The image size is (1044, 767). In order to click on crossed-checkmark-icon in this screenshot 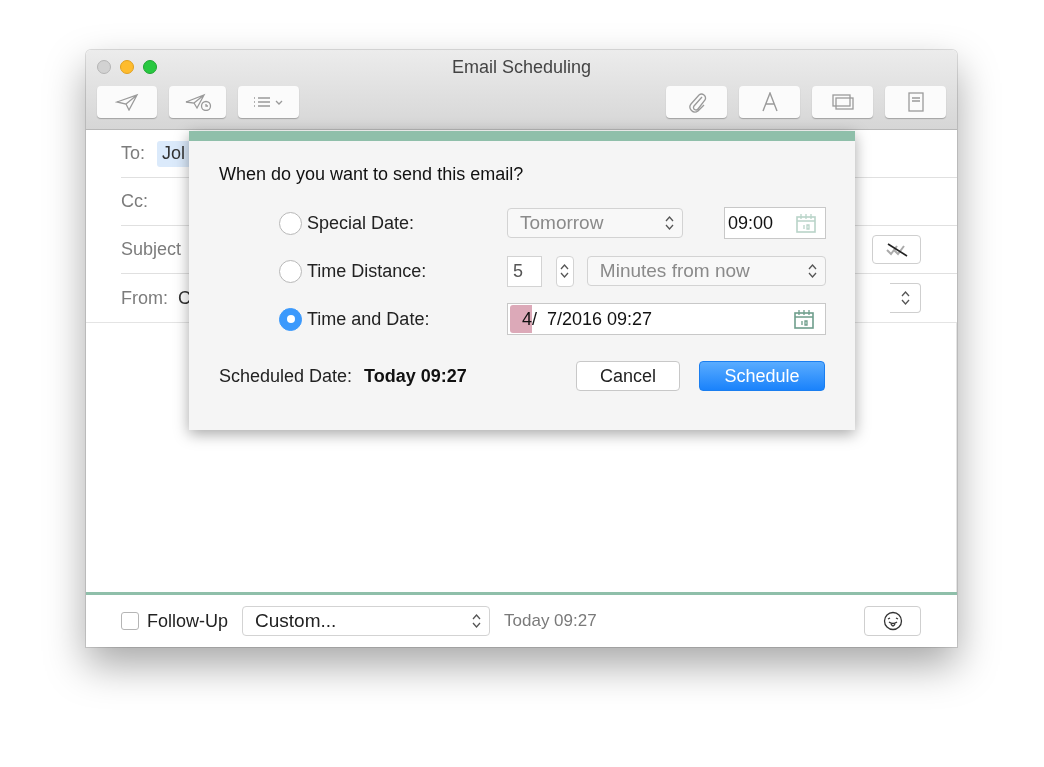, I will do `click(896, 249)`.